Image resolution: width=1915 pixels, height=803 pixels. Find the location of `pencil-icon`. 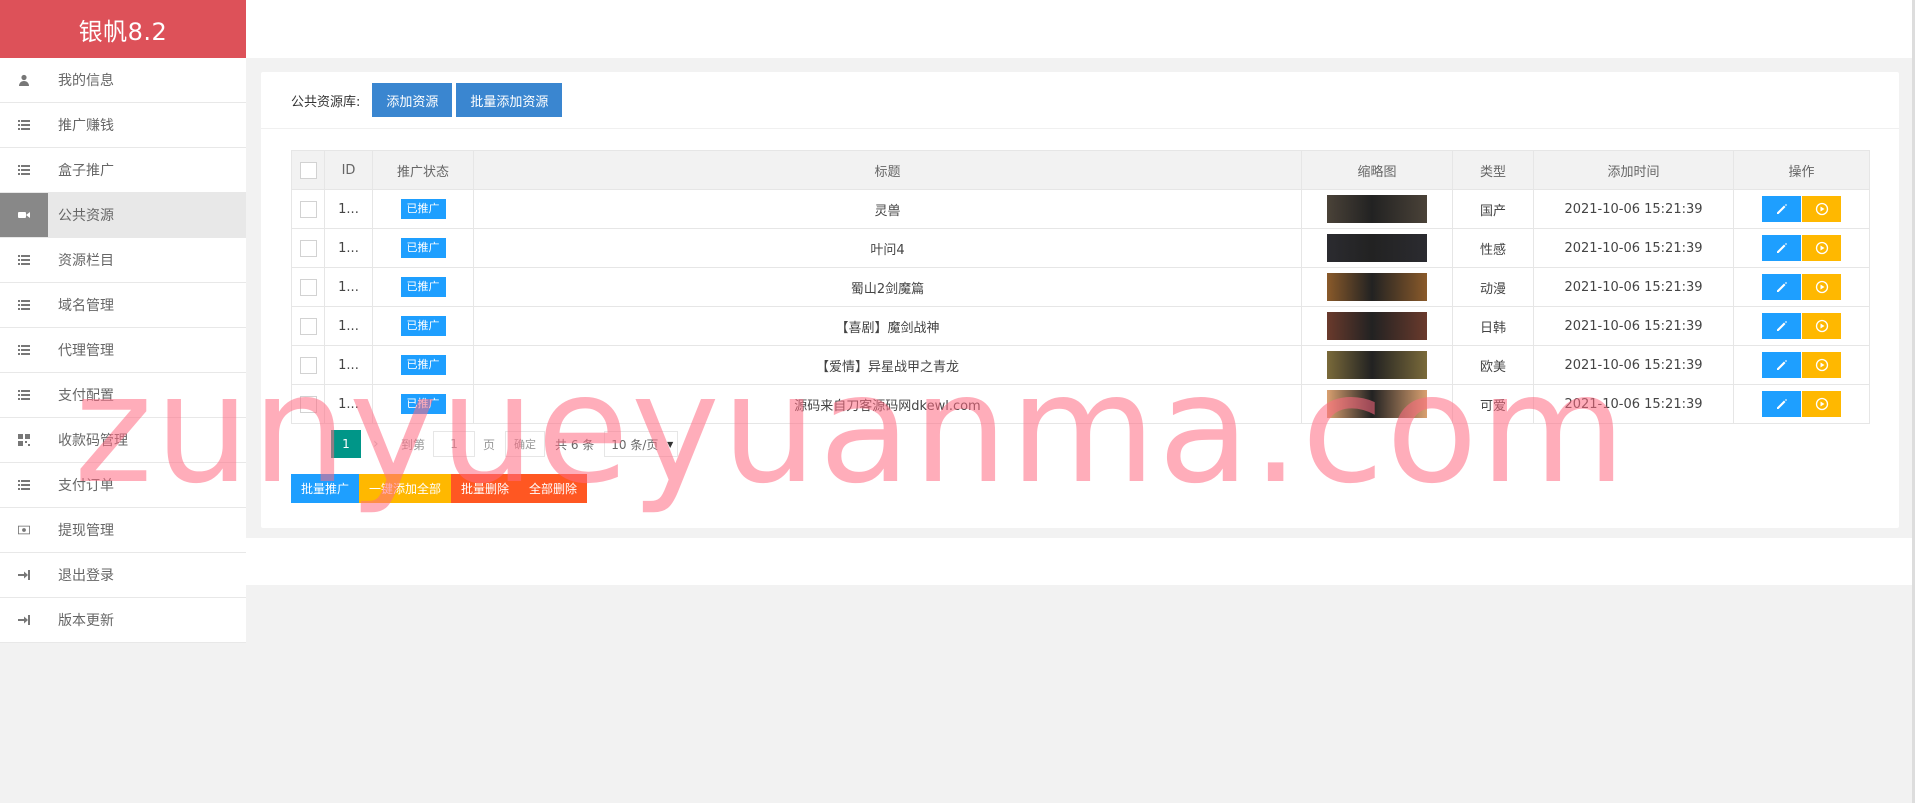

pencil-icon is located at coordinates (1781, 326).